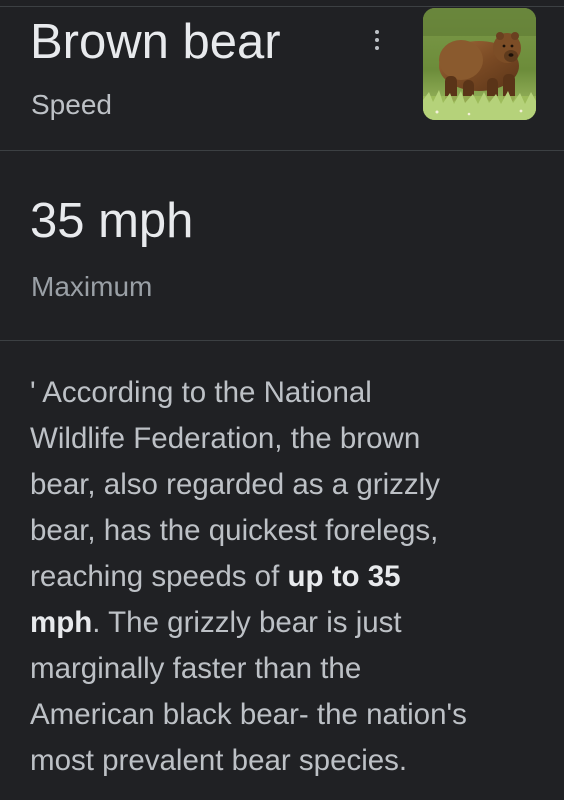 Image resolution: width=564 pixels, height=800 pixels. I want to click on snippet-text: most prevalent bear species., so click(219, 760).